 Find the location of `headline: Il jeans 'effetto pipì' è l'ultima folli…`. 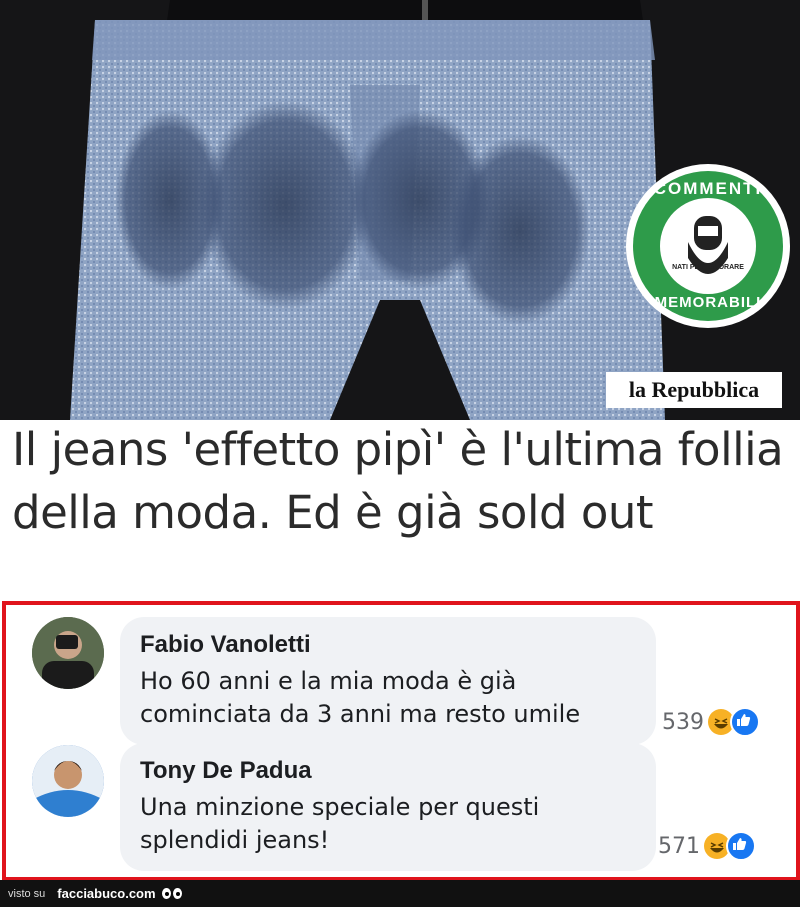

headline: Il jeans 'effetto pipì' è l'ultima folli… is located at coordinates (398, 481).